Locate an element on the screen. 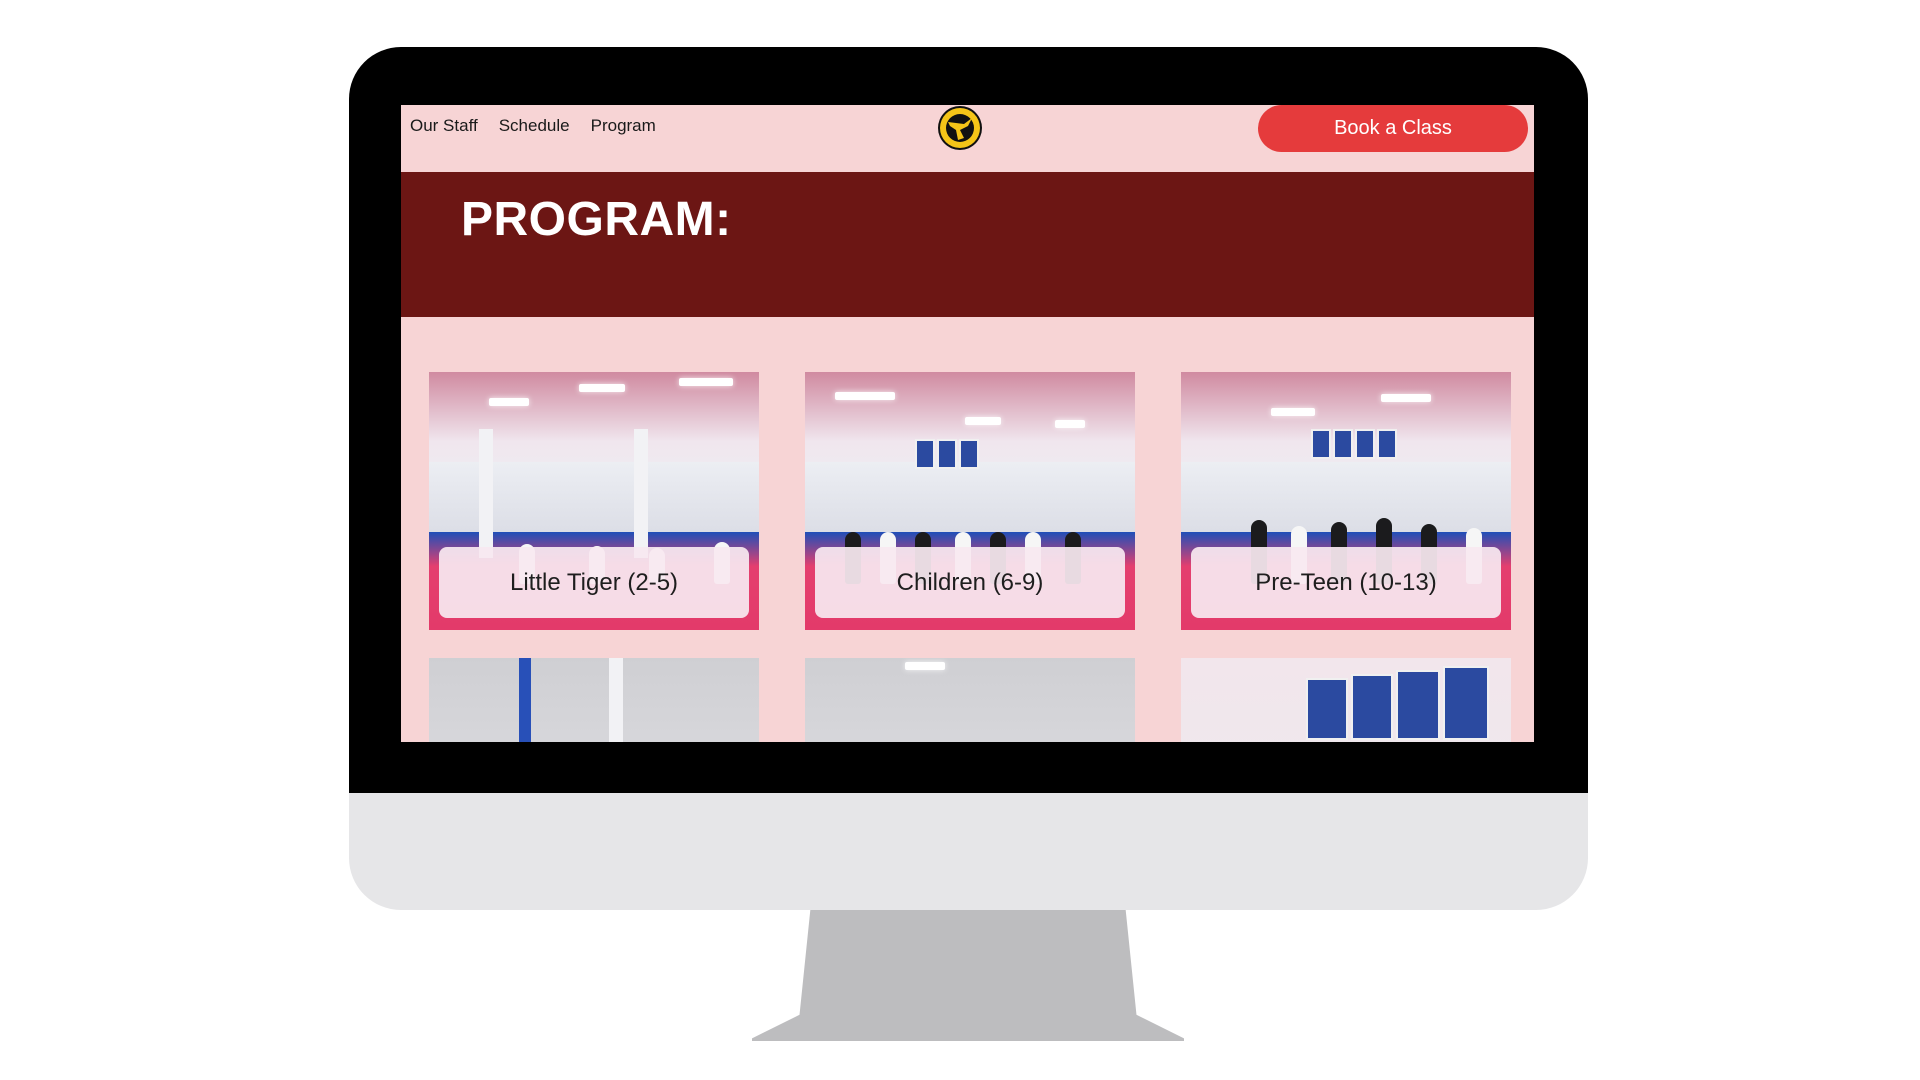 The width and height of the screenshot is (1920, 1080). monitor-chin is located at coordinates (968, 851).